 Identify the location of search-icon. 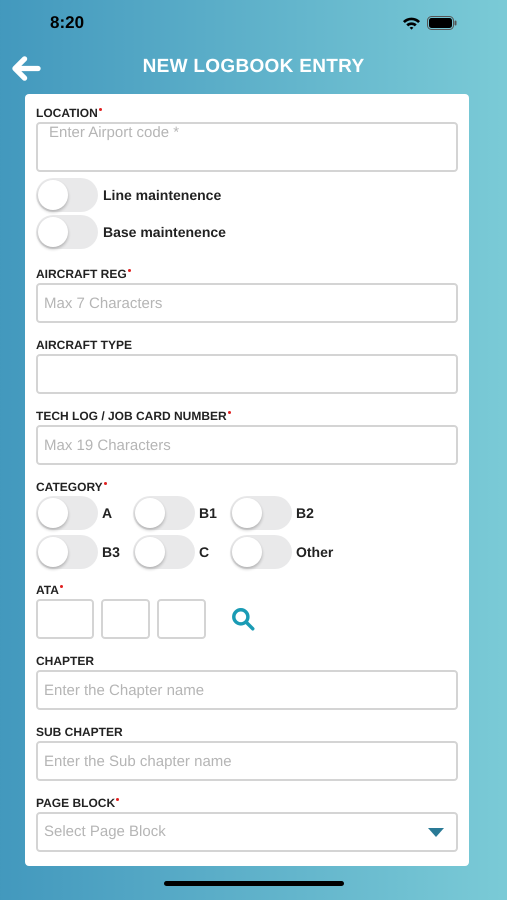
(243, 619).